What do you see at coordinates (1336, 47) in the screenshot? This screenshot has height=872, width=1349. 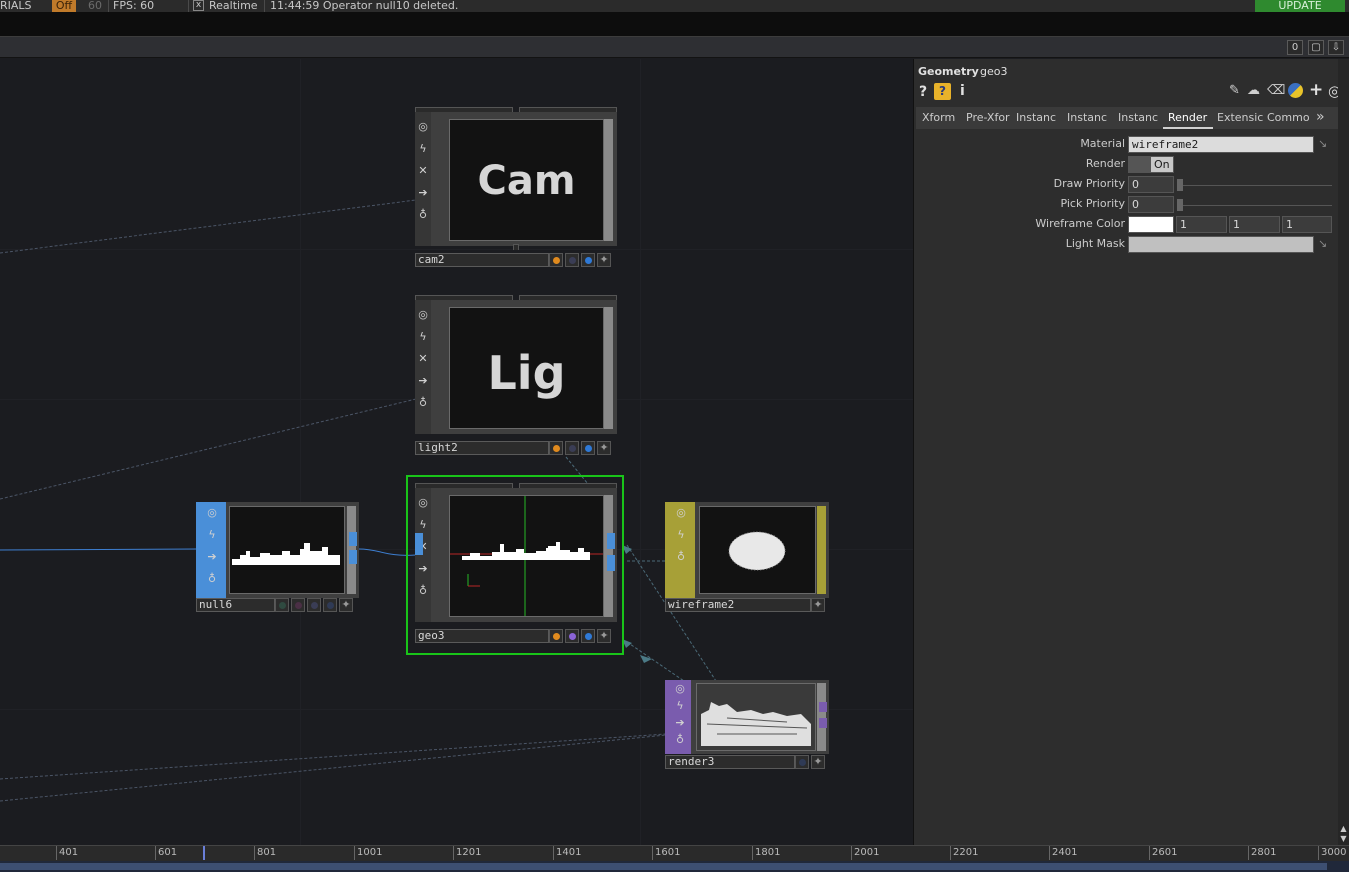 I see `pin-icon: ⇩` at bounding box center [1336, 47].